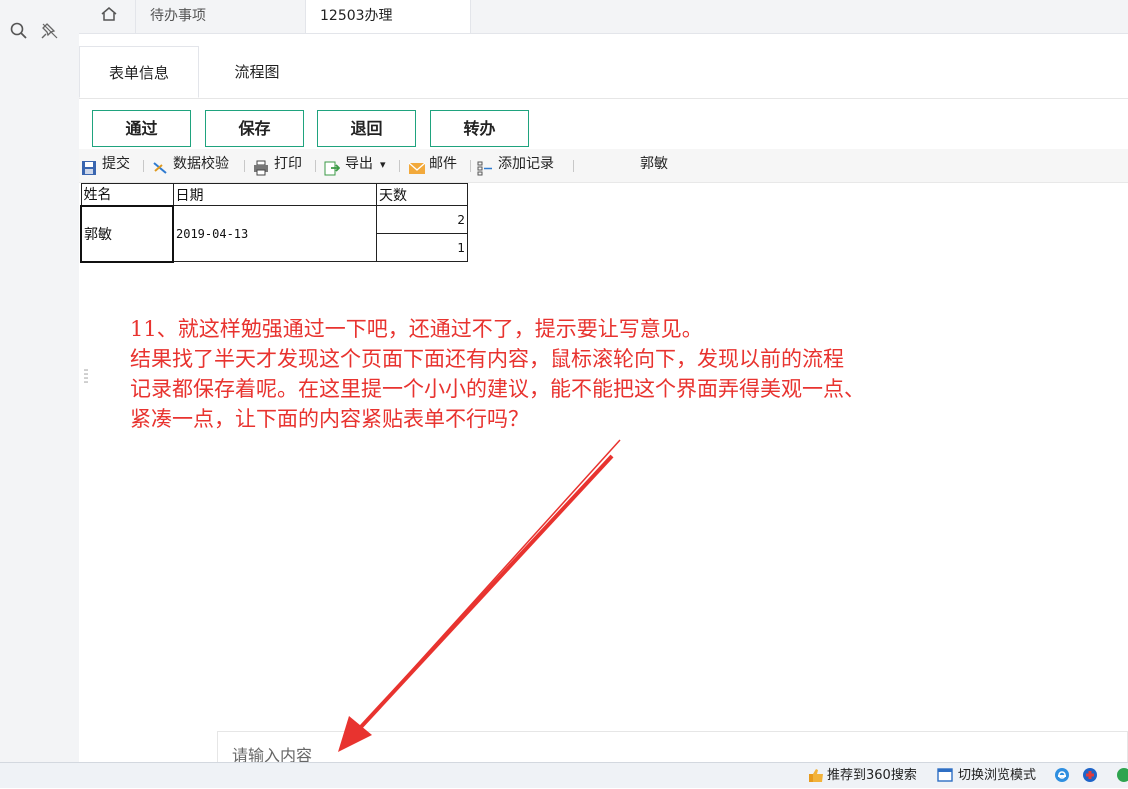  What do you see at coordinates (417, 165) in the screenshot?
I see `mail-icon` at bounding box center [417, 165].